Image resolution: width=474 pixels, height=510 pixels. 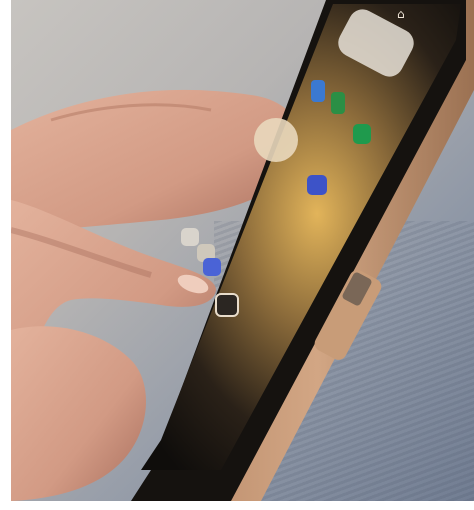 I want to click on lock-icon: ⌂, so click(x=401, y=14).